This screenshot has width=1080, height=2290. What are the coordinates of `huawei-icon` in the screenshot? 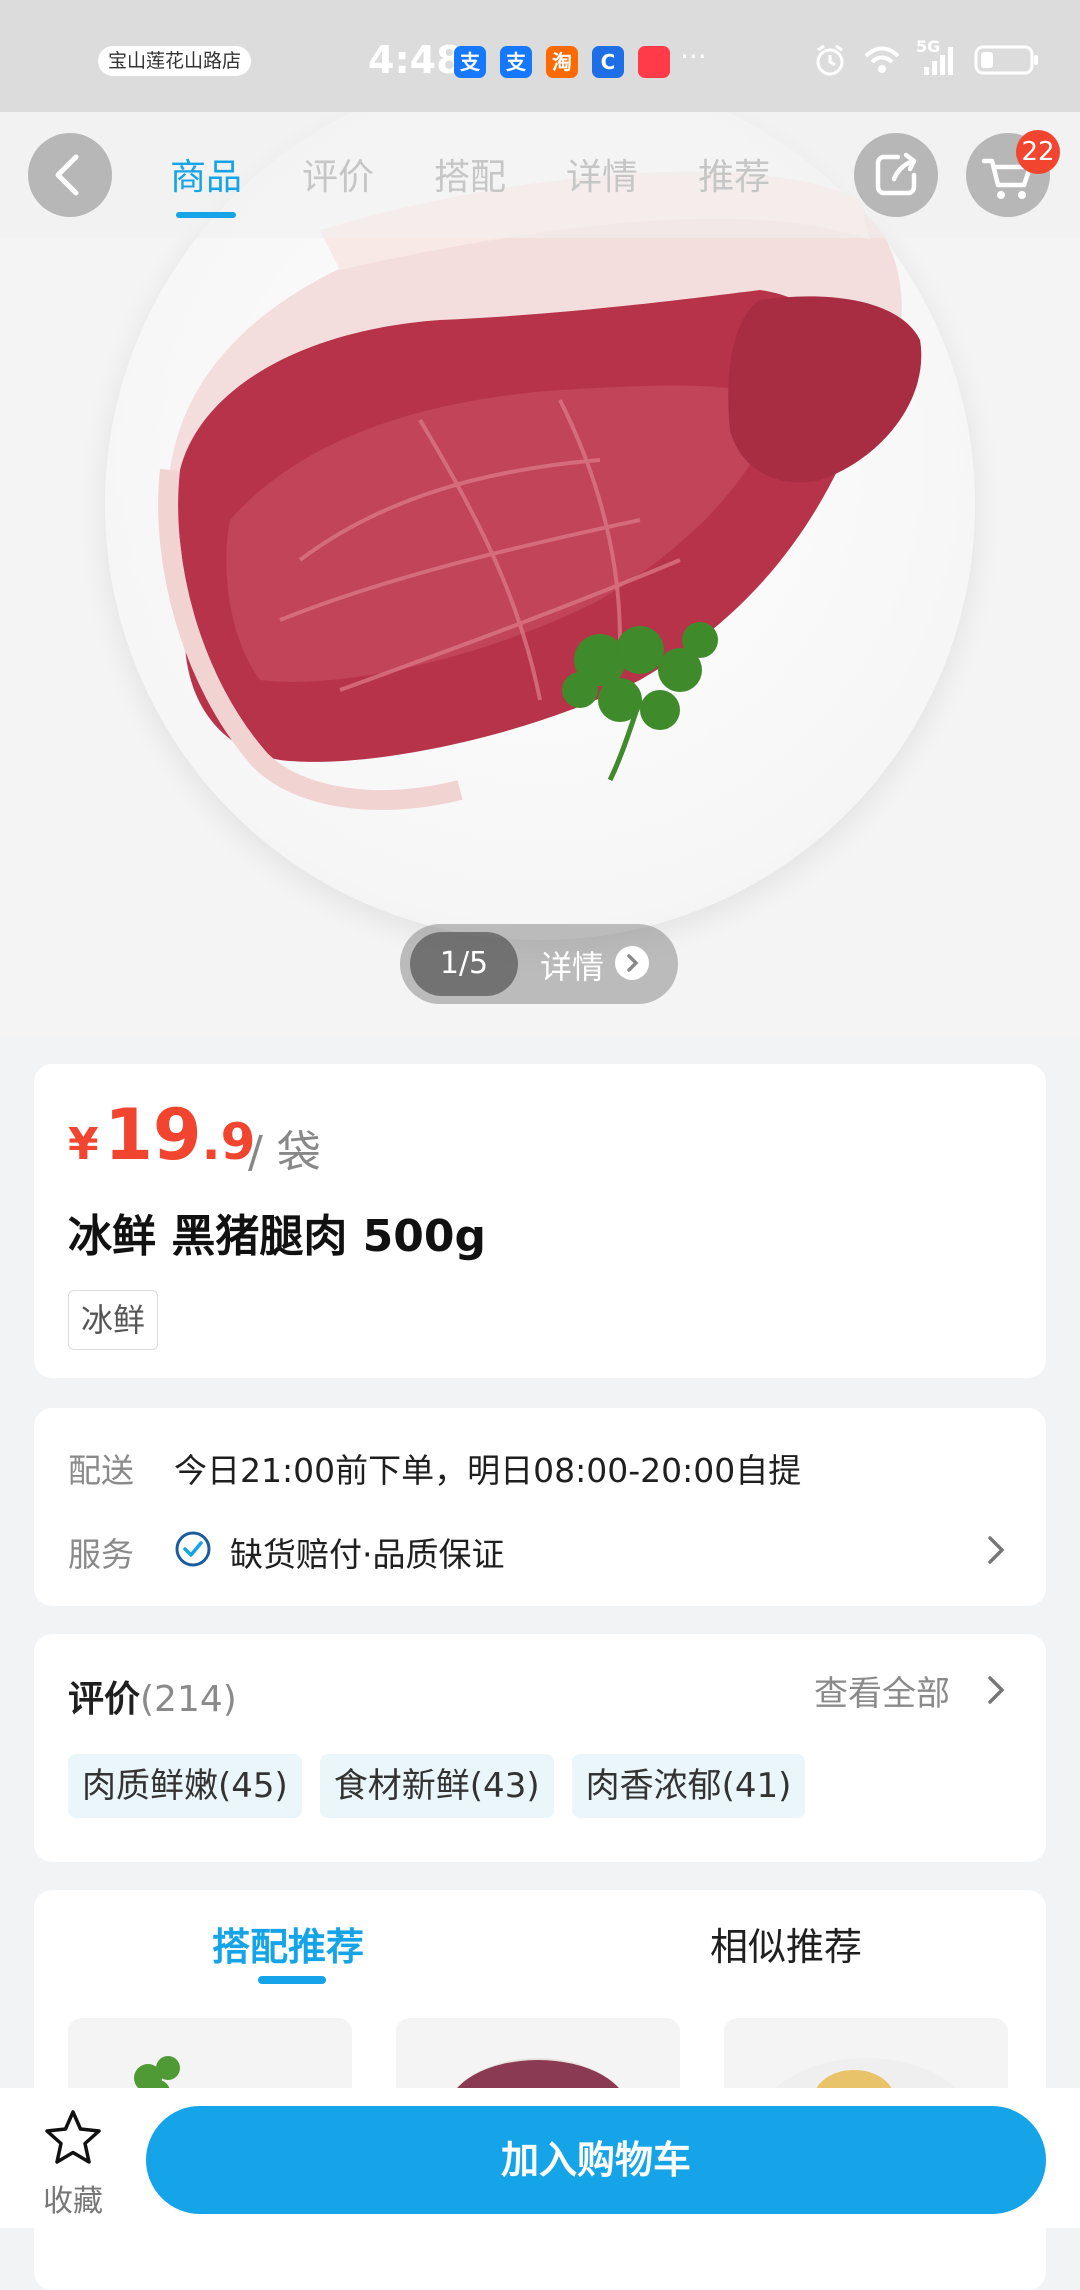 It's located at (654, 62).